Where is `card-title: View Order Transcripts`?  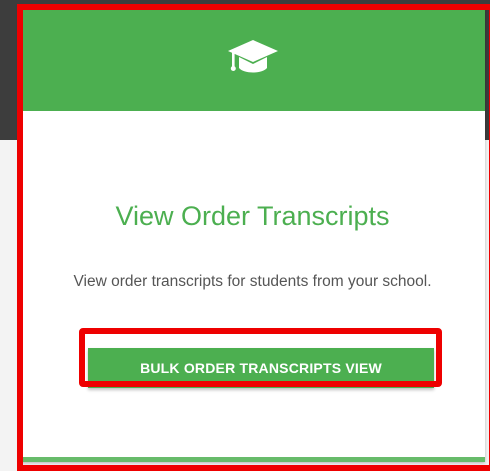 card-title: View Order Transcripts is located at coordinates (252, 216).